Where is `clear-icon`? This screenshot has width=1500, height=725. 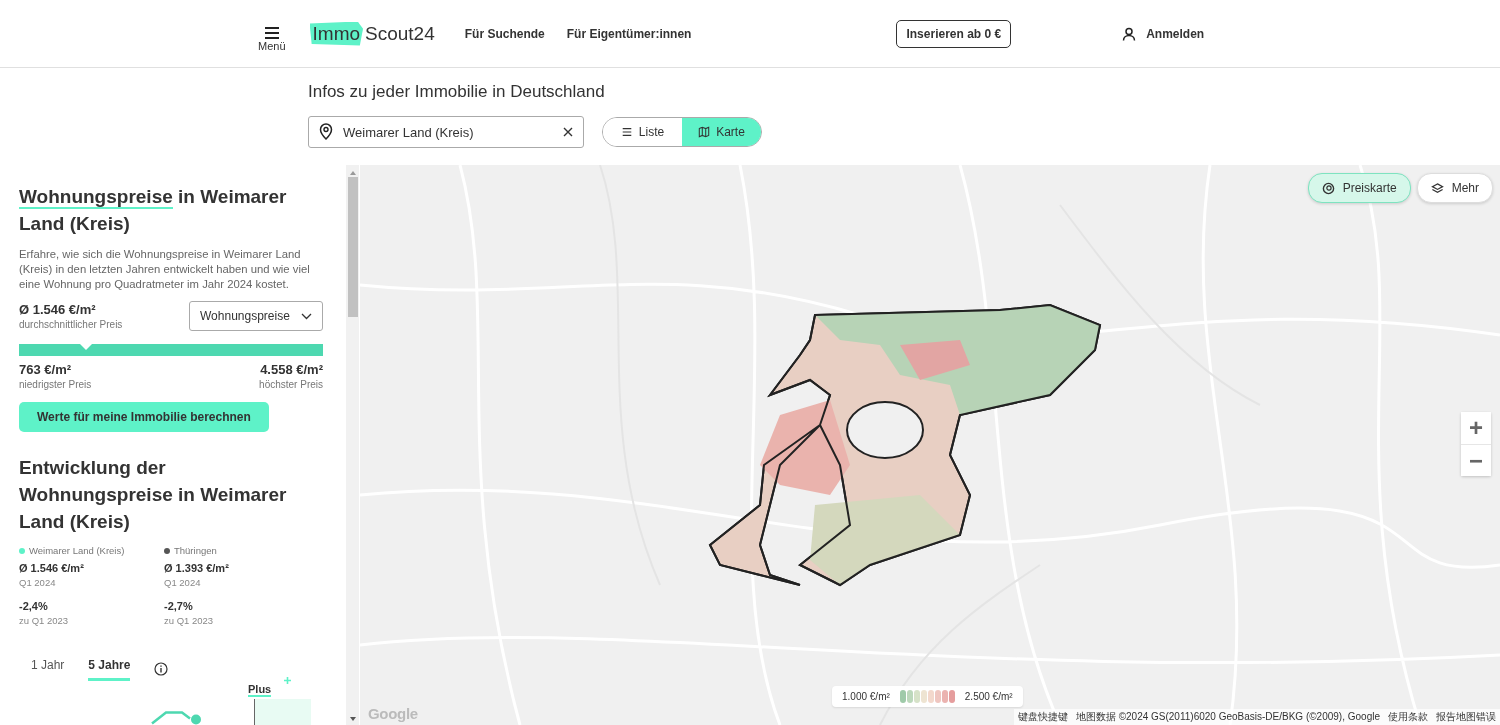
clear-icon is located at coordinates (568, 132).